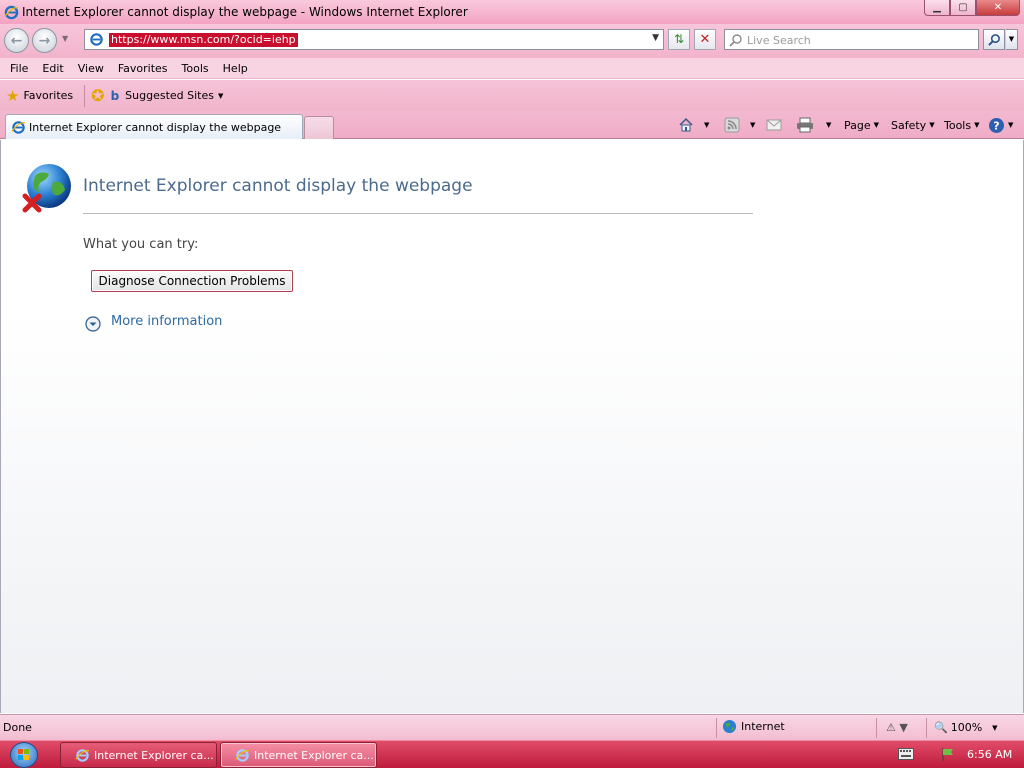 This screenshot has height=768, width=1024. What do you see at coordinates (18, 127) in the screenshot?
I see `tab-ie-icon` at bounding box center [18, 127].